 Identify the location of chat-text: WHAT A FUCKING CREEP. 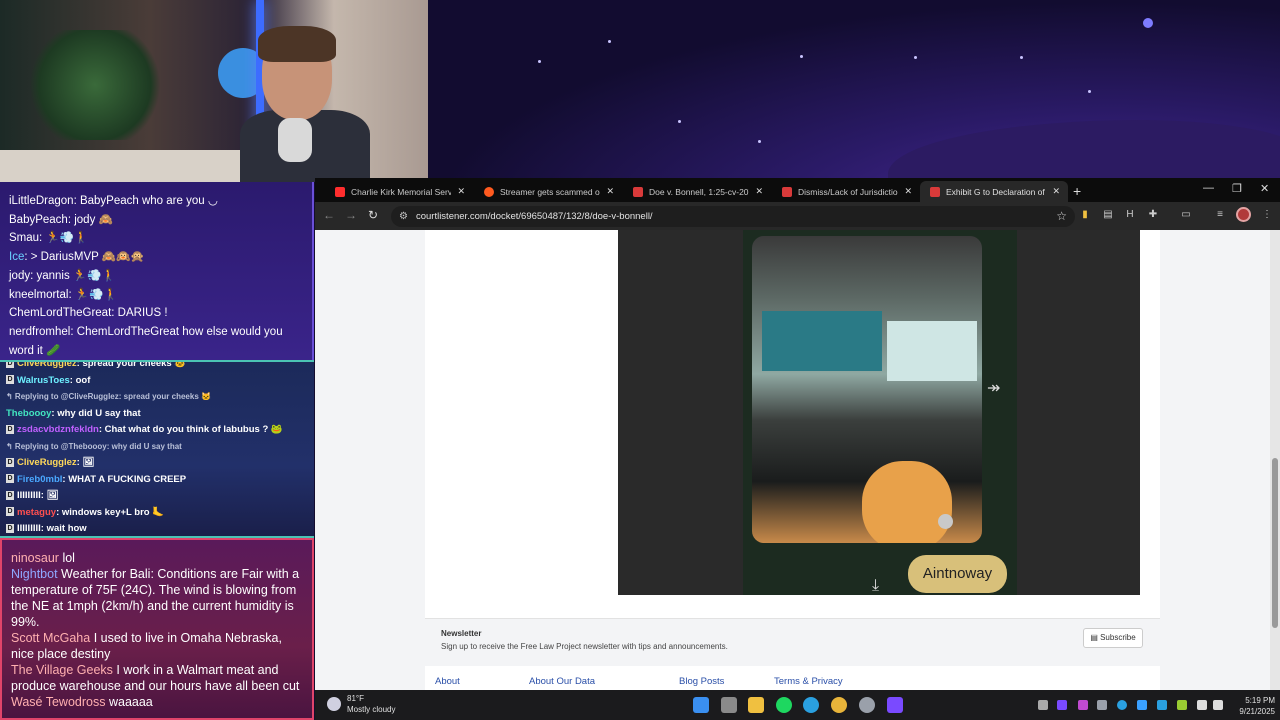
(127, 479).